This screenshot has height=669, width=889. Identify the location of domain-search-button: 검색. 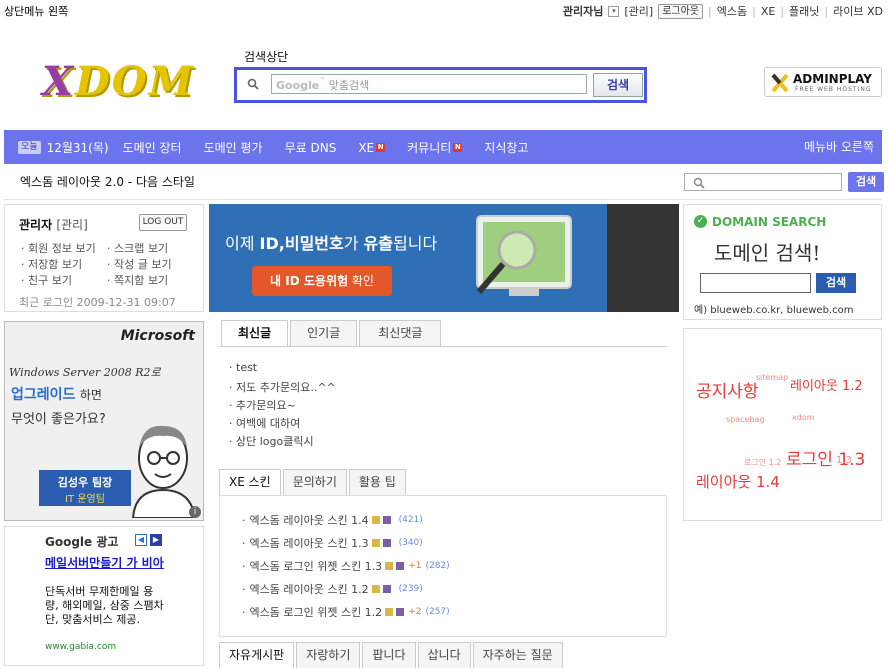
(836, 283).